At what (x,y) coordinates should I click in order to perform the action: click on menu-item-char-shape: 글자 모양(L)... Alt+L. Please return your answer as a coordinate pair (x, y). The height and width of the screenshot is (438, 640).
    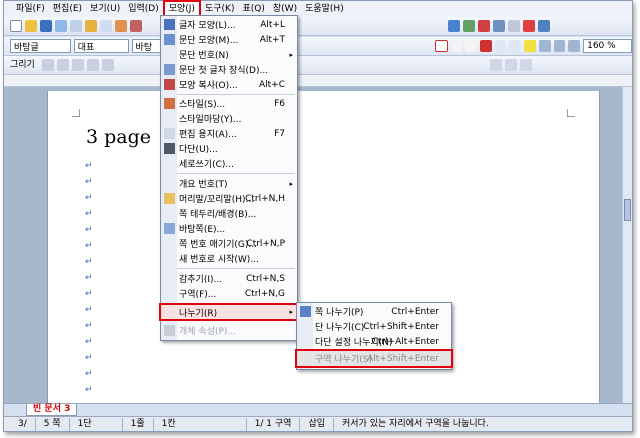
    Looking at the image, I should click on (229, 24).